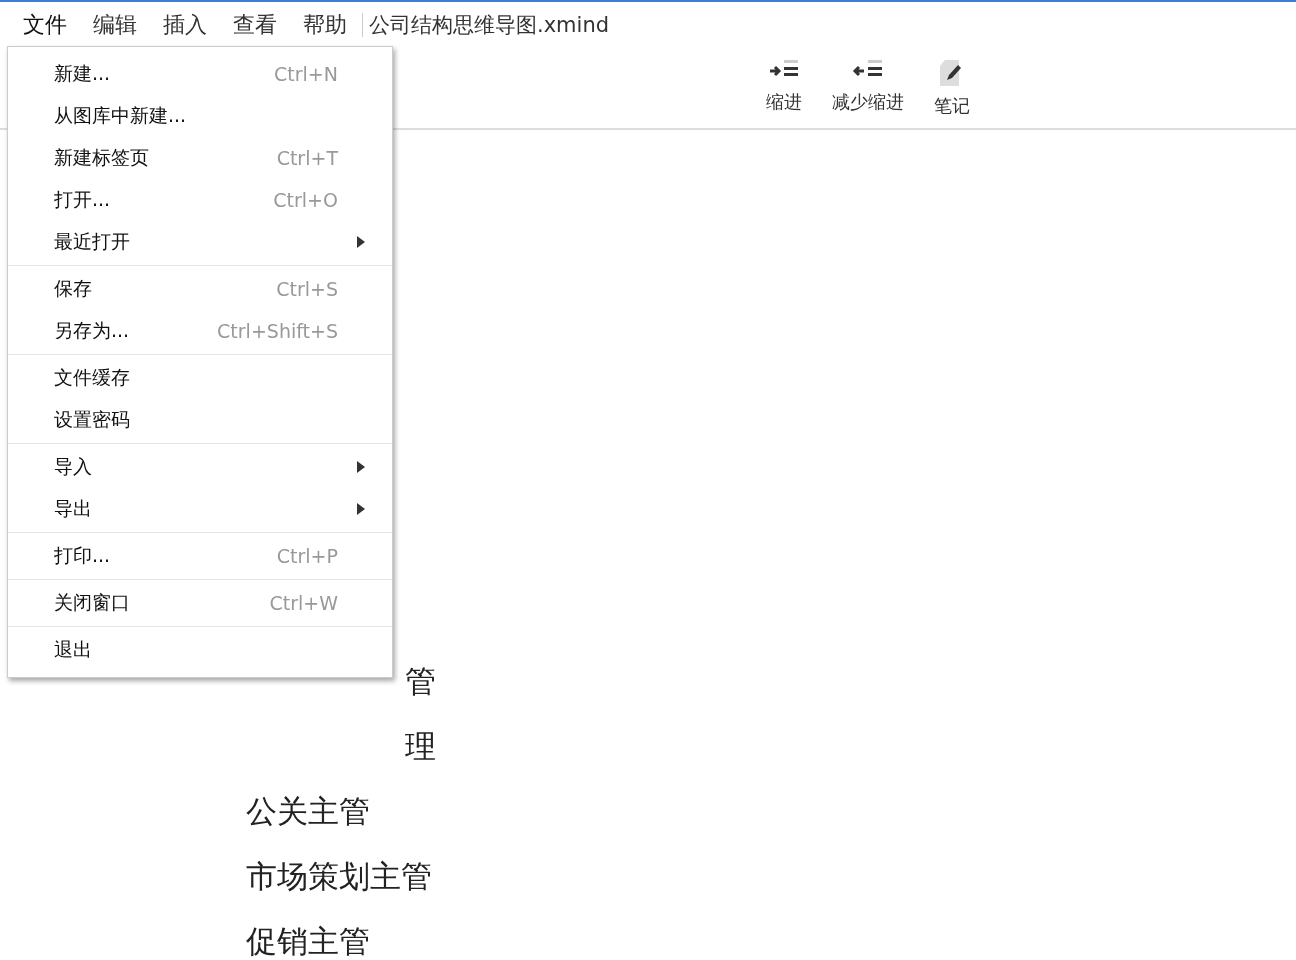 Image resolution: width=1296 pixels, height=960 pixels. What do you see at coordinates (952, 88) in the screenshot?
I see `toolbar-button: 笔记` at bounding box center [952, 88].